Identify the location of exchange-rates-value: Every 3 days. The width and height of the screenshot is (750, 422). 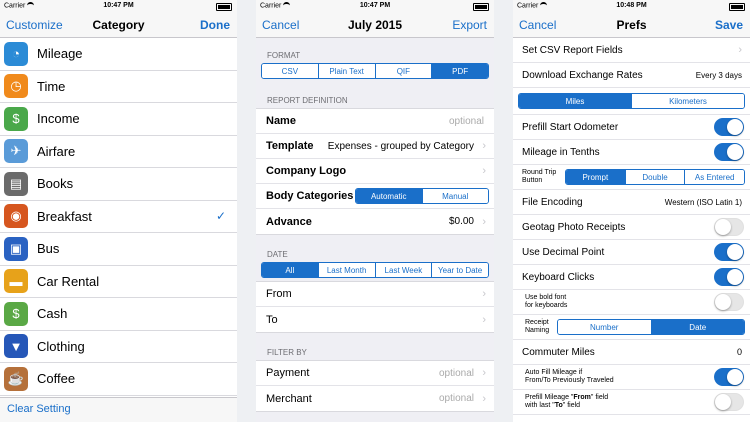
(718, 75).